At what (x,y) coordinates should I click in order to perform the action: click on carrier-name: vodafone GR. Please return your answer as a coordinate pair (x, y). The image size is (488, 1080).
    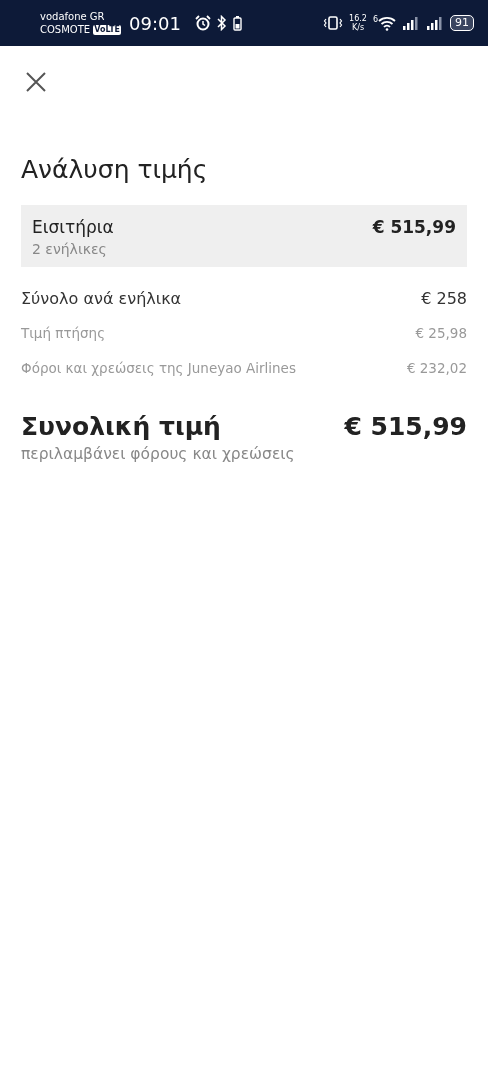
    Looking at the image, I should click on (73, 16).